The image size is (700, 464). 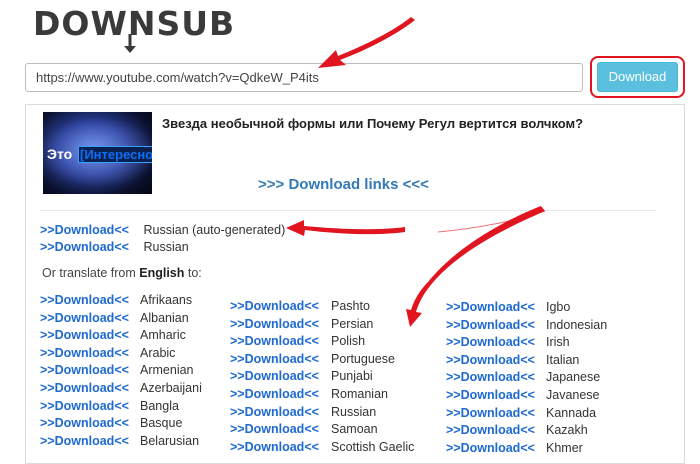 I want to click on download-row: >>Download<< Amharic, so click(x=113, y=336).